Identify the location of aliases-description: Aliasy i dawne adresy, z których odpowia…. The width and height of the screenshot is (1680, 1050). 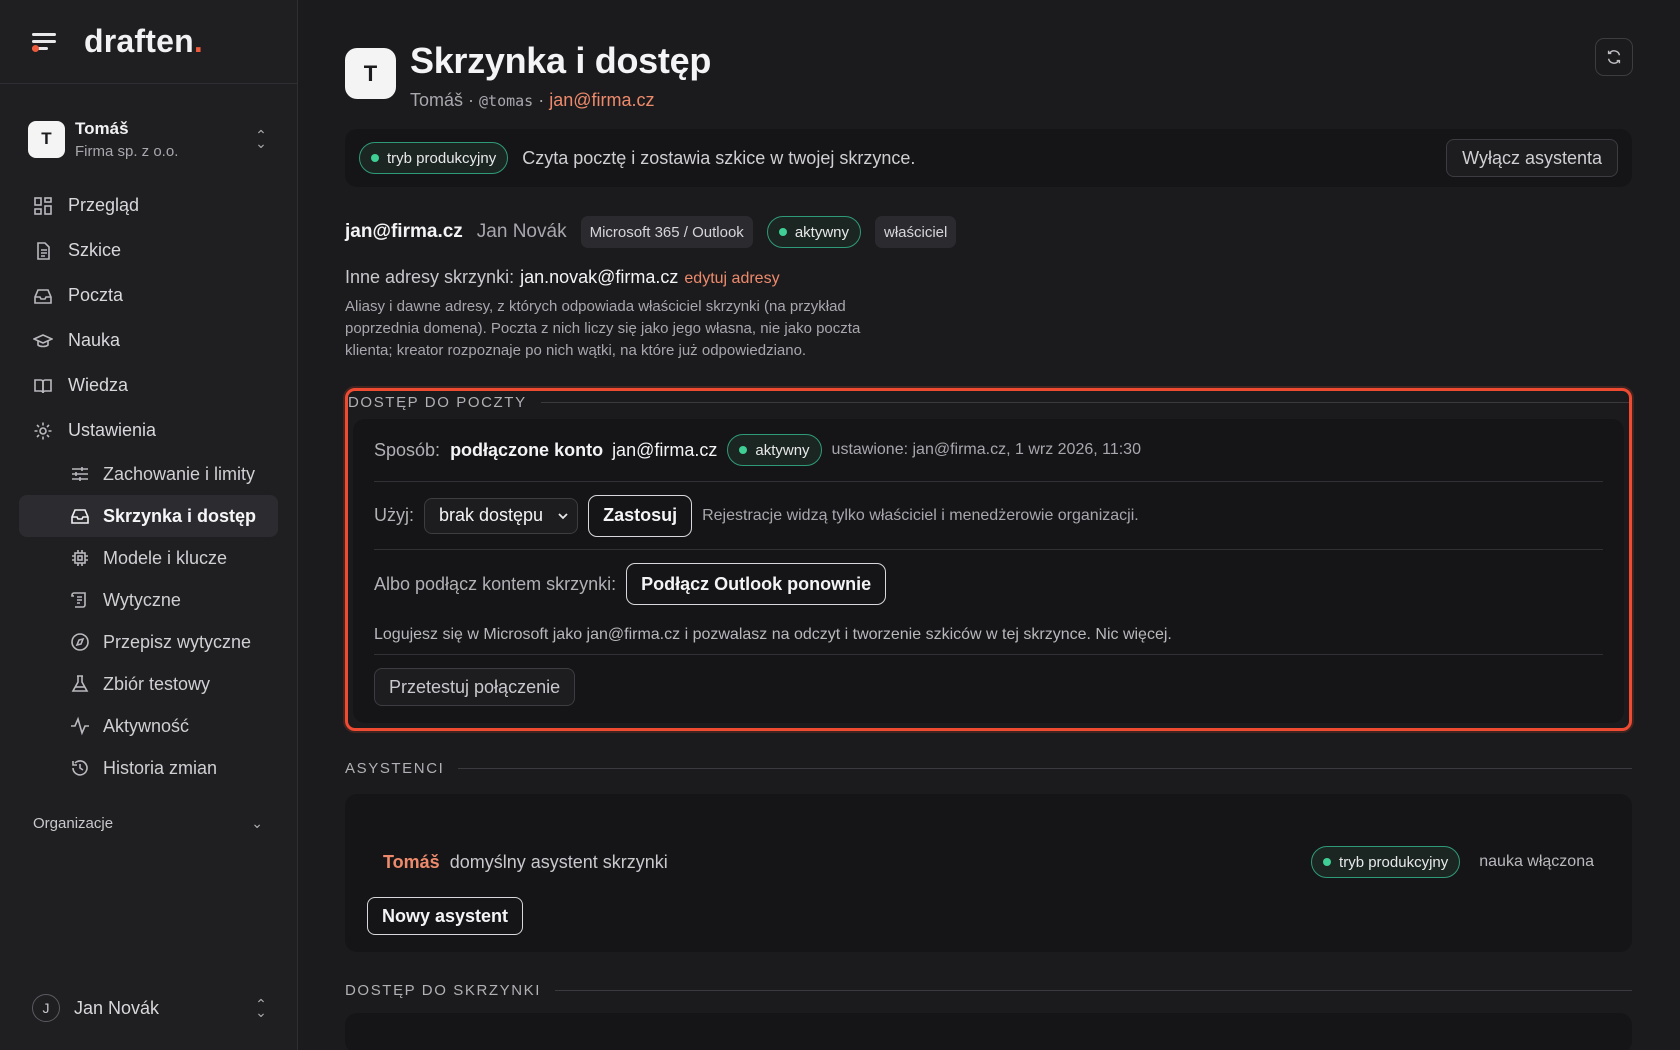
(603, 328).